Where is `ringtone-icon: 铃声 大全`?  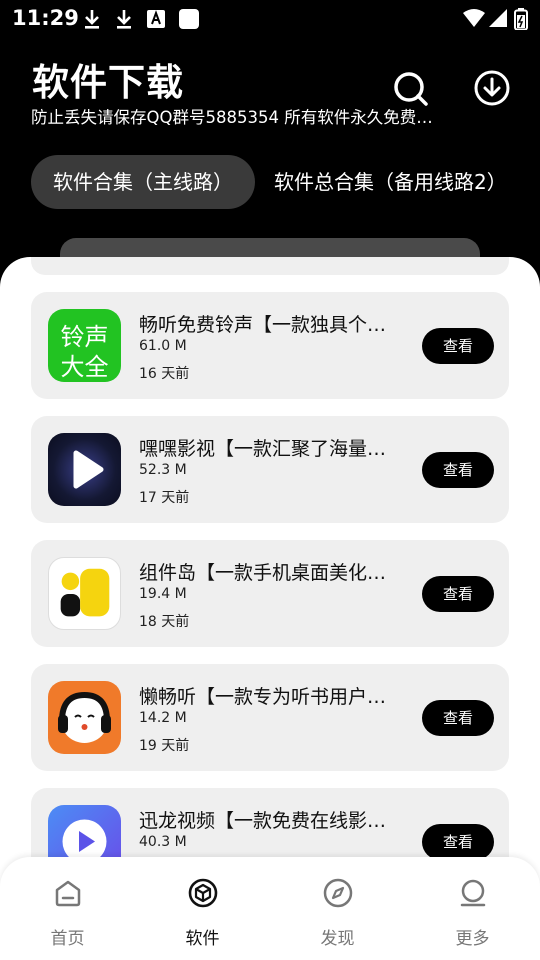
ringtone-icon: 铃声 大全 is located at coordinates (84, 345).